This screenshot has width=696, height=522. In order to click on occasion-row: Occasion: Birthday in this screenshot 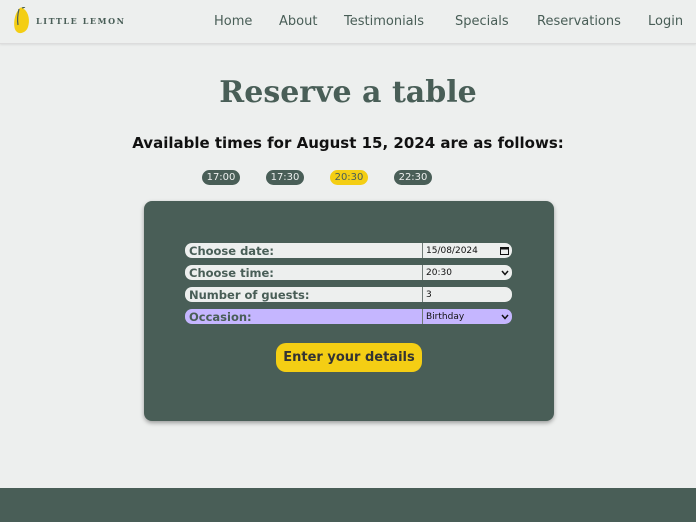, I will do `click(348, 316)`.